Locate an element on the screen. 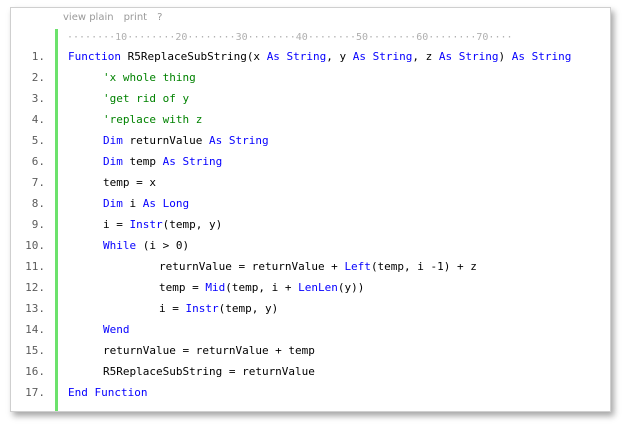 The width and height of the screenshot is (622, 431). line-number: 3. is located at coordinates (38, 98).